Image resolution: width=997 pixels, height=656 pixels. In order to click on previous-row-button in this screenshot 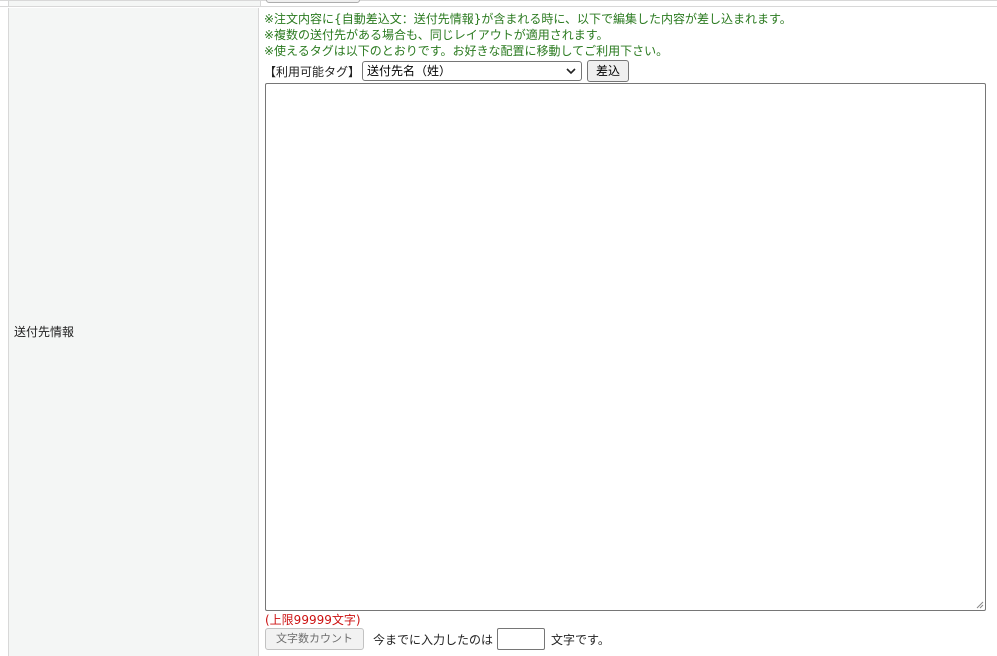, I will do `click(313, 1)`.